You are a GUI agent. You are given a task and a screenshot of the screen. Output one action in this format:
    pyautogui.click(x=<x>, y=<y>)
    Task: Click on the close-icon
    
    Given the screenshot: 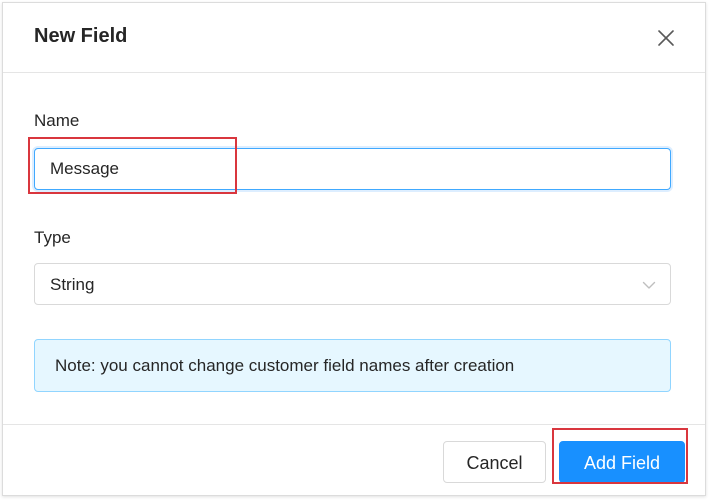 What is the action you would take?
    pyautogui.click(x=666, y=38)
    